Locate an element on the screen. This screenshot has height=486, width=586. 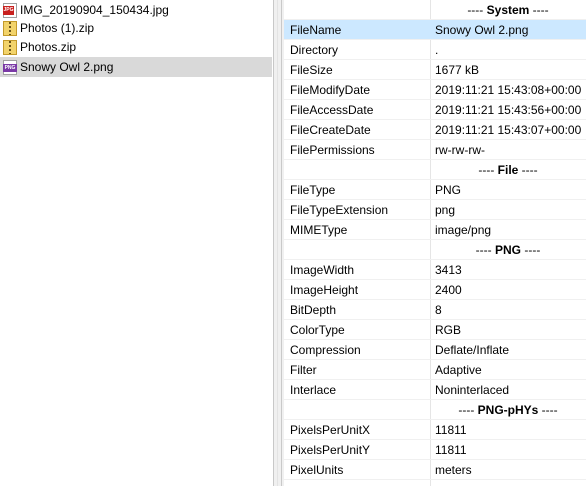
metadata-row: ImageHeight 2400 is located at coordinates (435, 290).